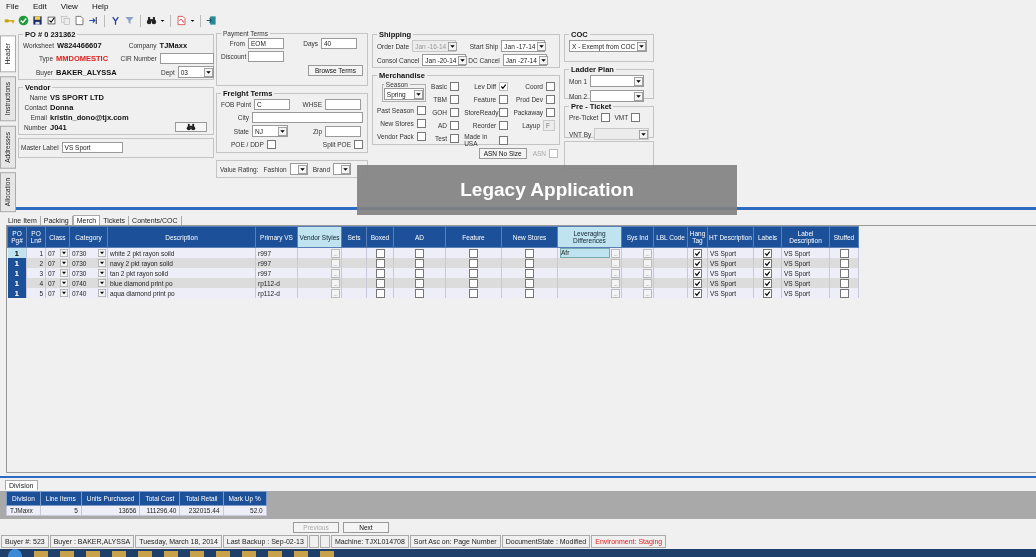  I want to click on menu-item: File, so click(12, 6).